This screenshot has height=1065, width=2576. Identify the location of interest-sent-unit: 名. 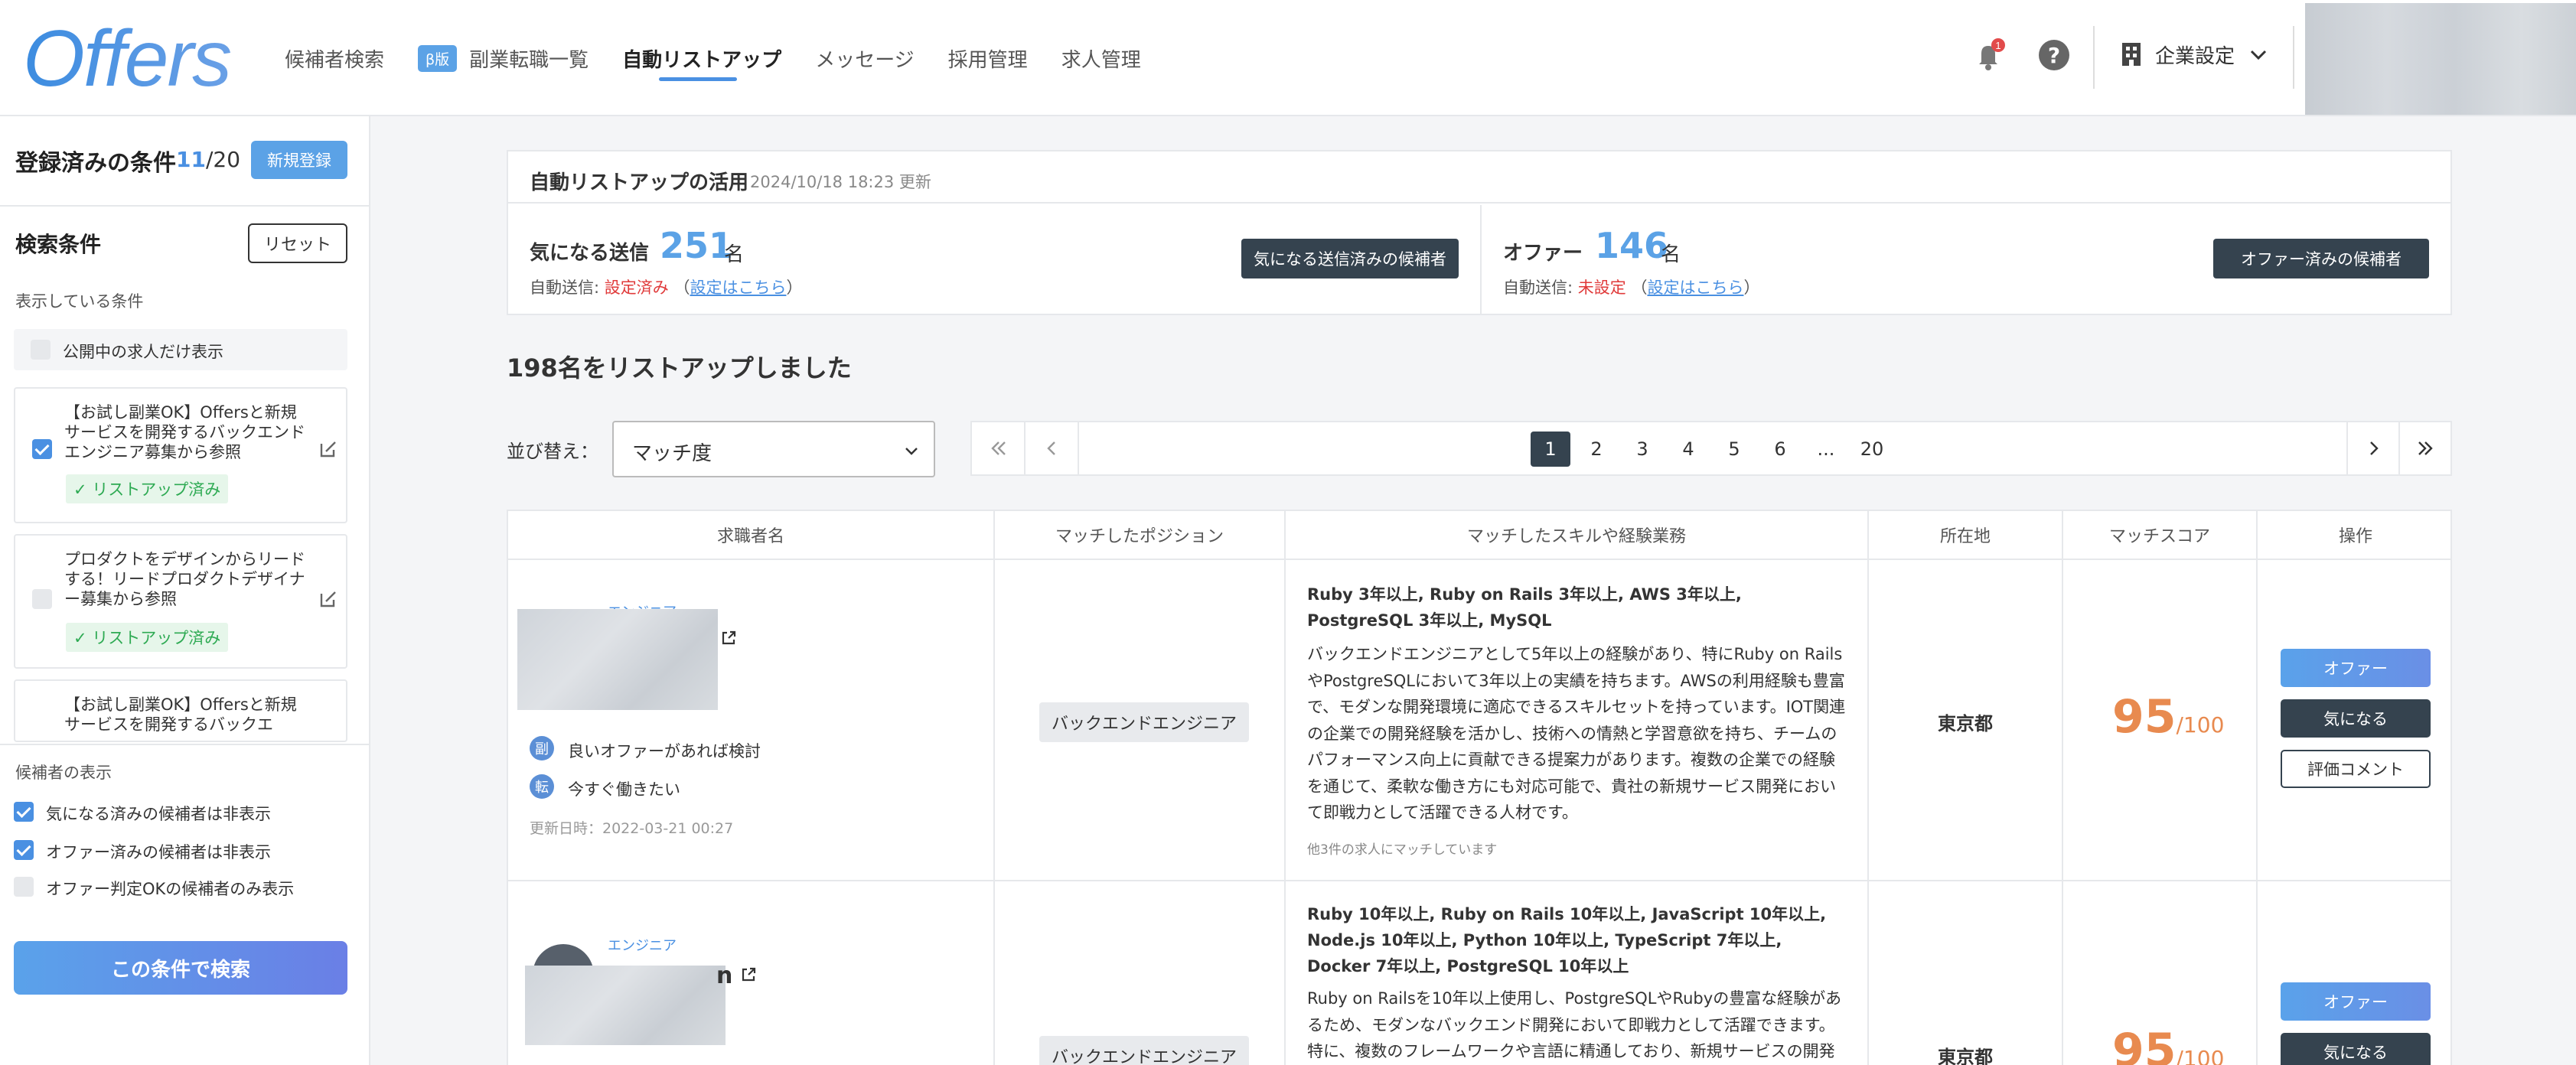
(734, 254).